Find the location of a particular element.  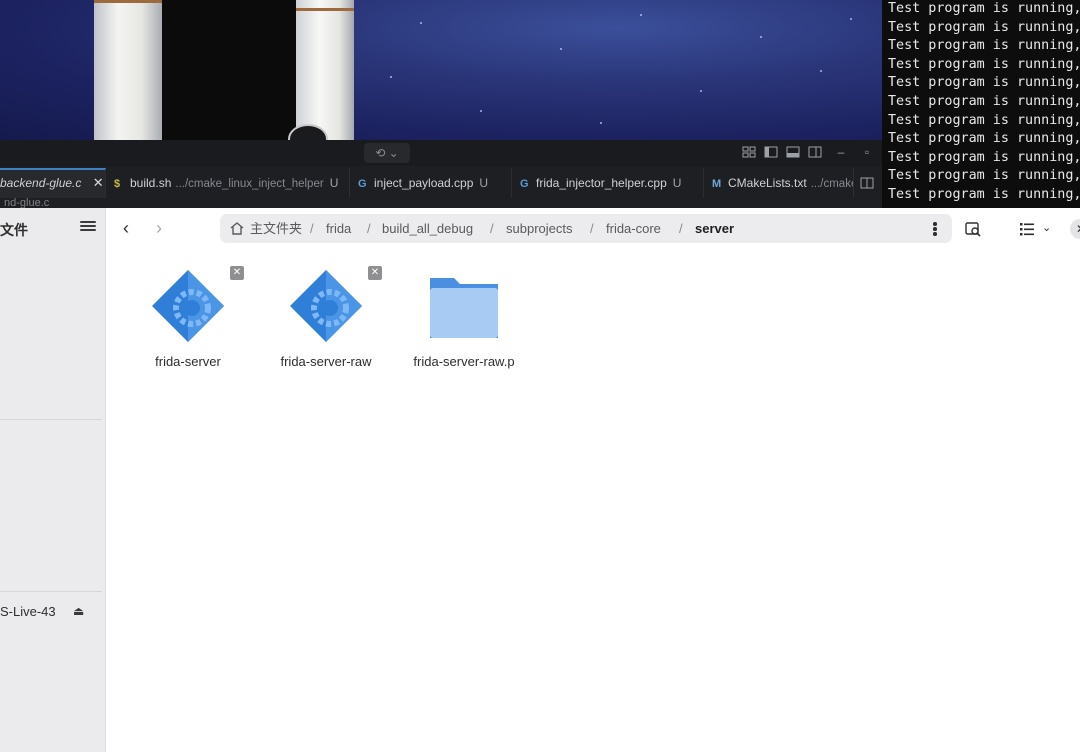

chevron-down-icon: ⌄ is located at coordinates (1049, 228).